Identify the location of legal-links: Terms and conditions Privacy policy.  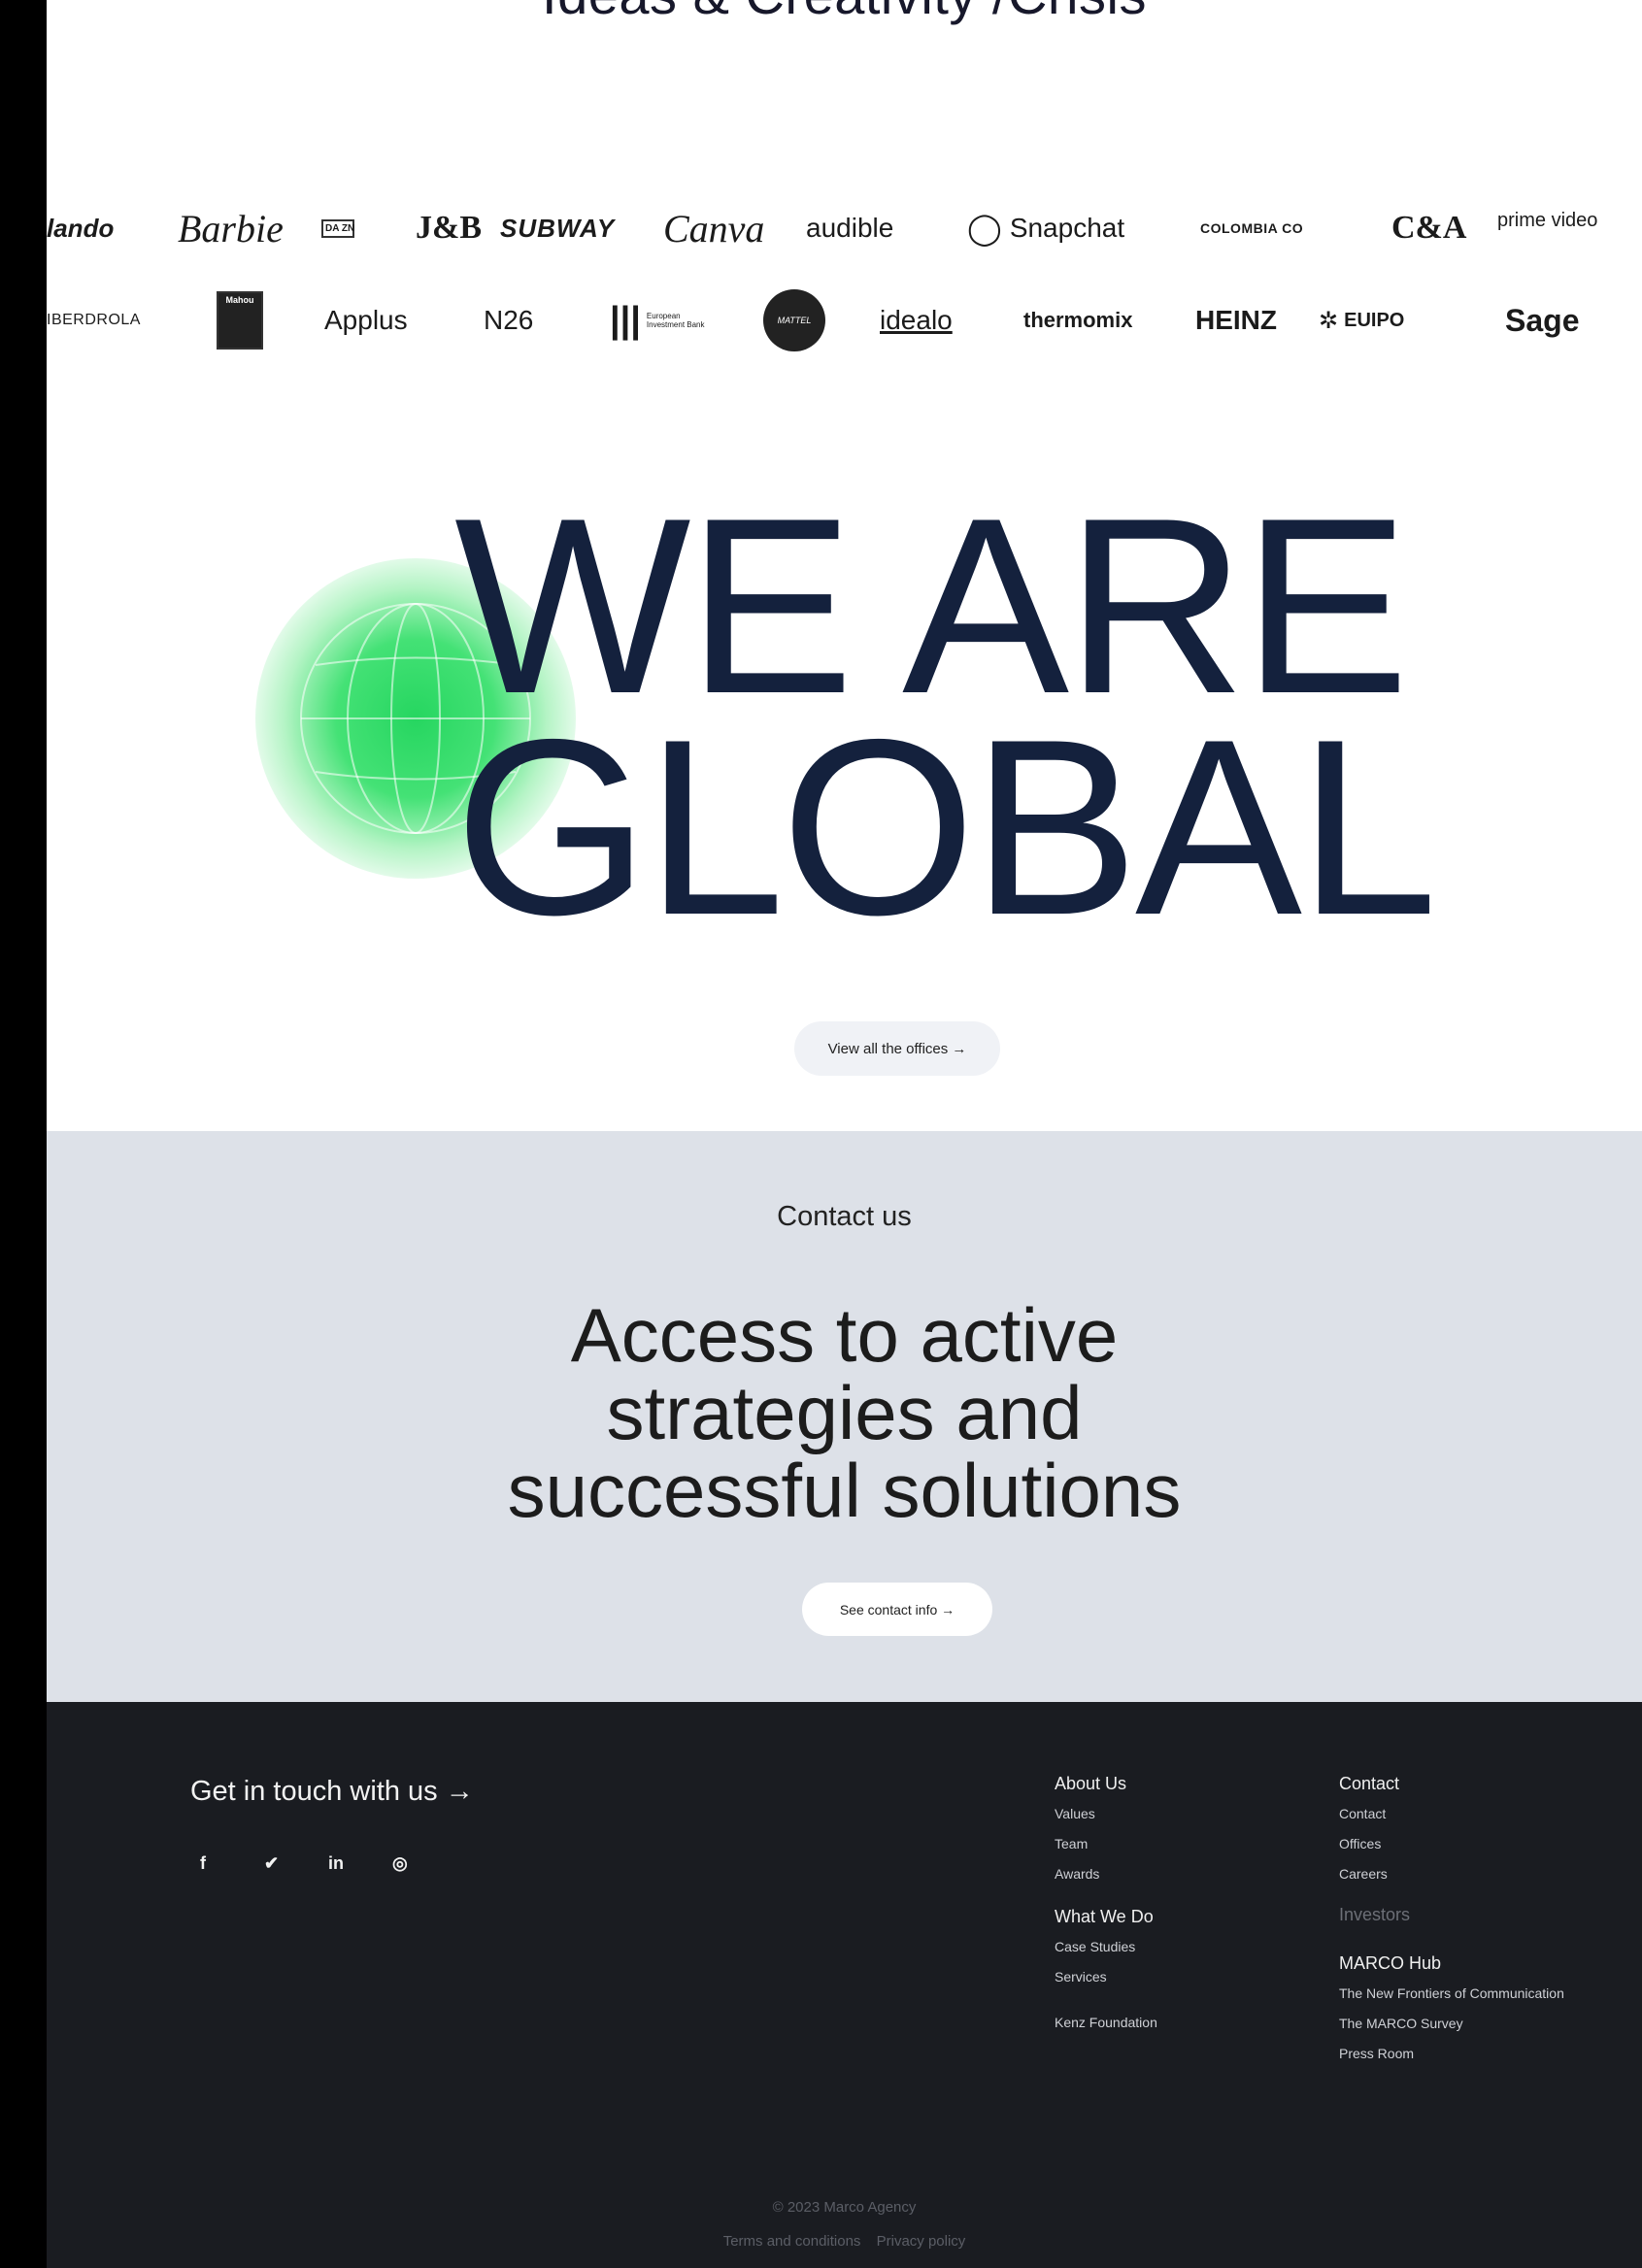
(845, 2241).